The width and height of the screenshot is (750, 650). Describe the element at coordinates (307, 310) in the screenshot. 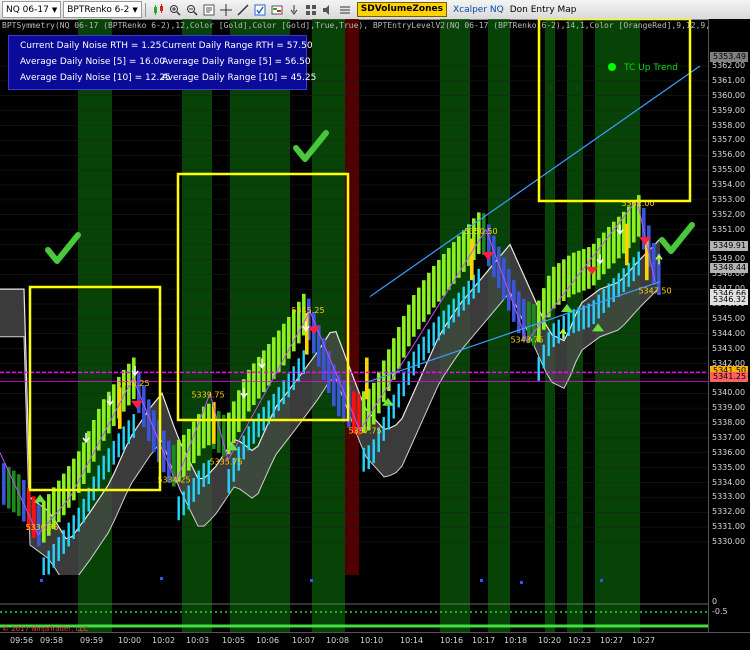

I see `price-annotation: 5345.25` at that location.